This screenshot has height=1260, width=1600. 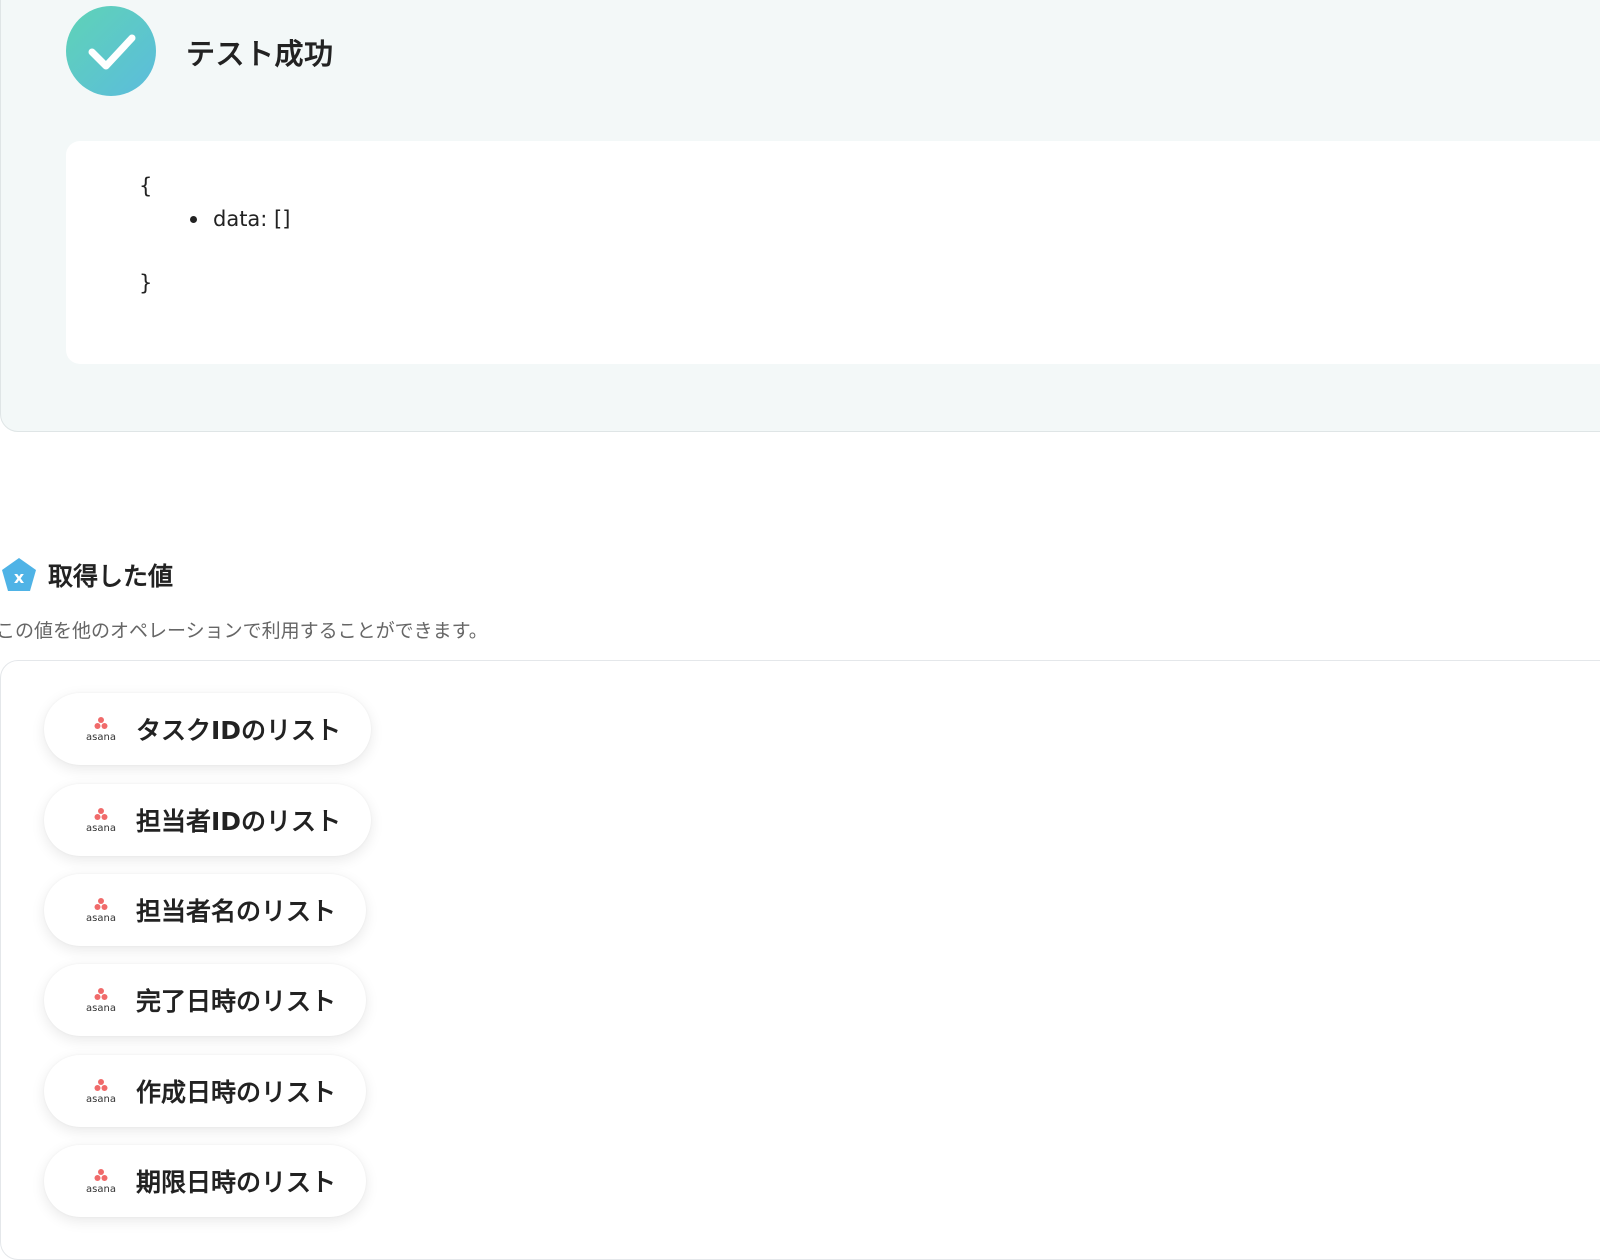 I want to click on value-chip-assignee-names: asana 担当者名のリスト, so click(x=205, y=910).